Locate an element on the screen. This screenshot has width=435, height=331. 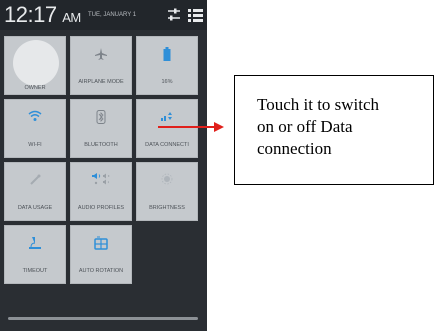
tile-audio-profiles: AUDIO PROFILES is located at coordinates (101, 191).